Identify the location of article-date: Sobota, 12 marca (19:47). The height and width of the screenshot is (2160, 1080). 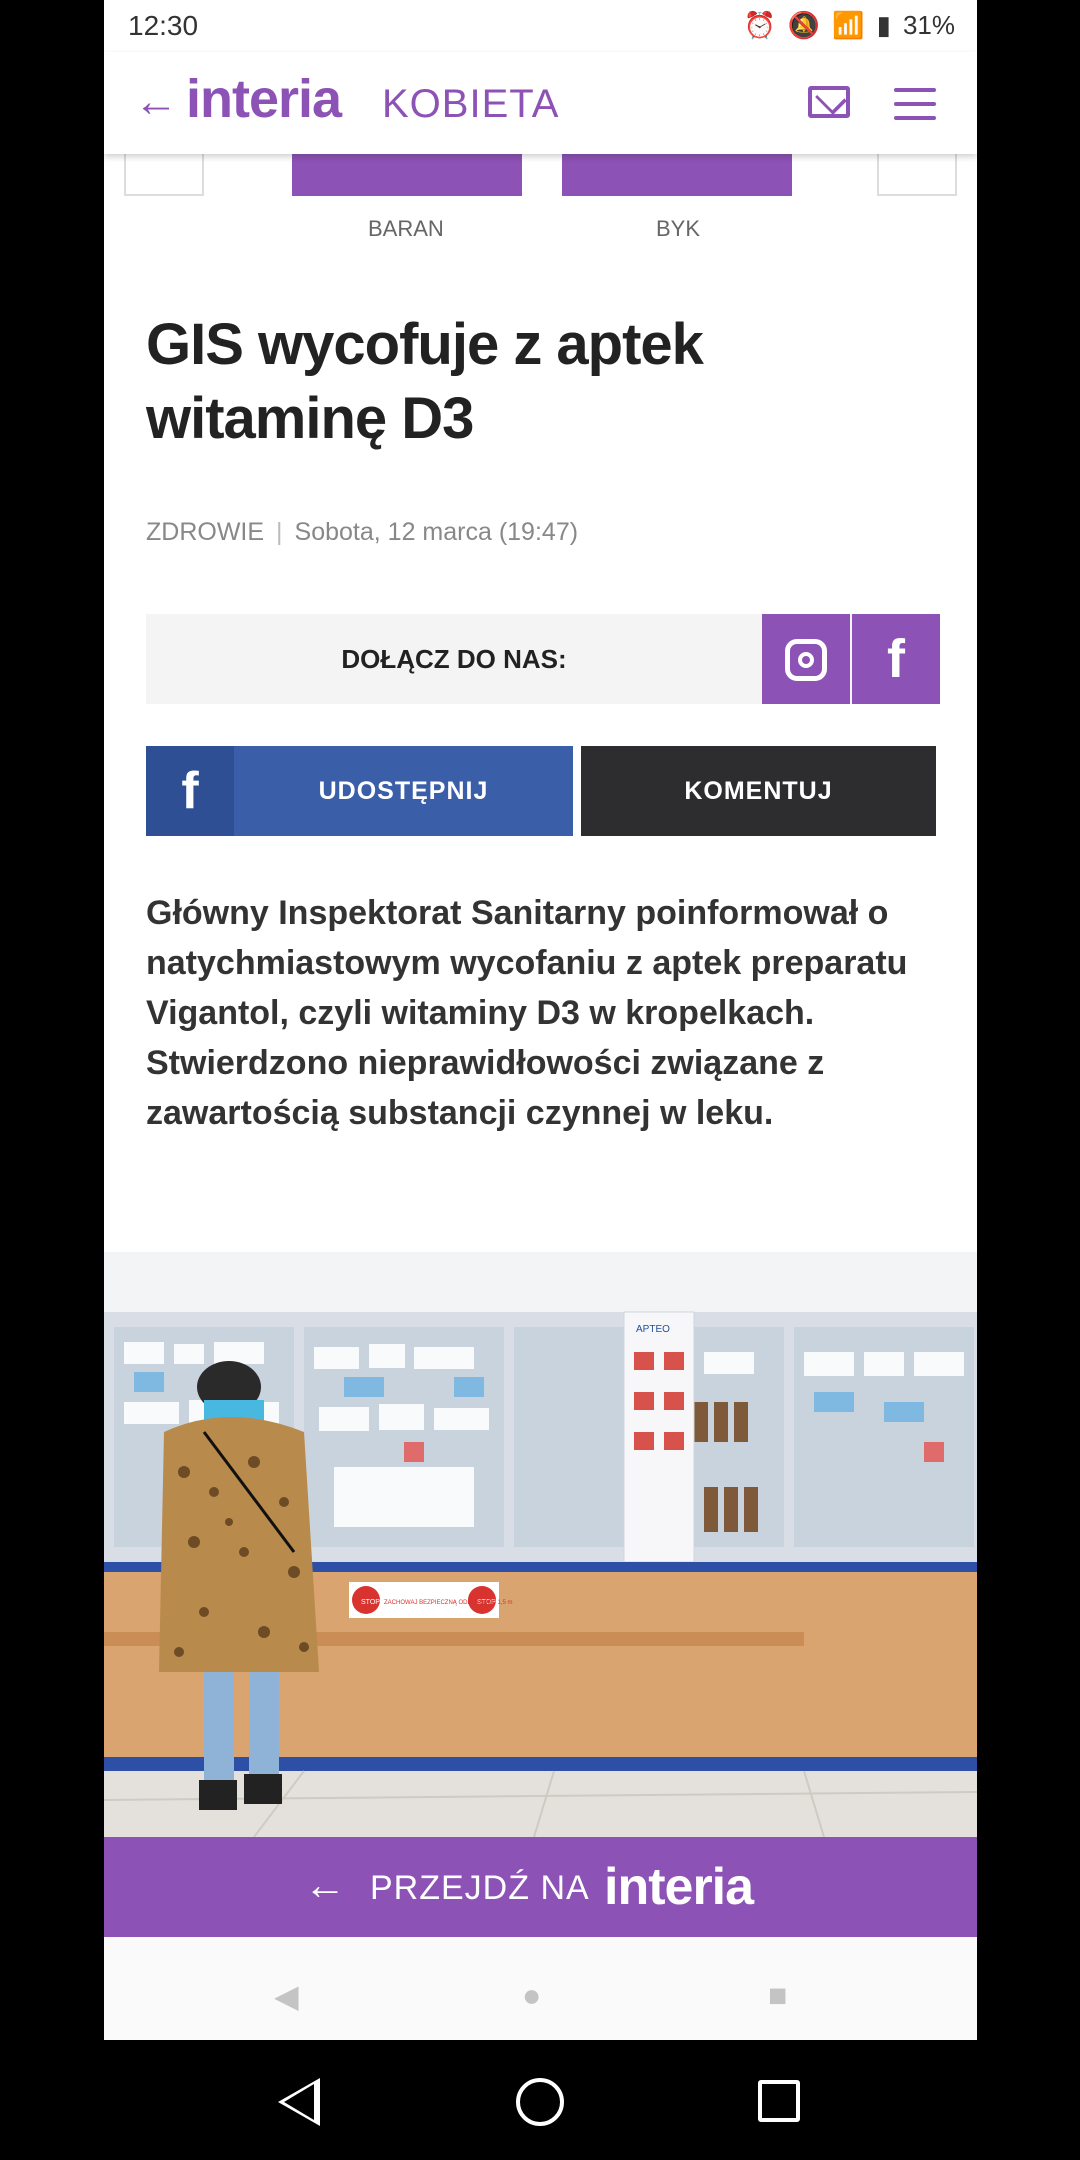
(436, 532).